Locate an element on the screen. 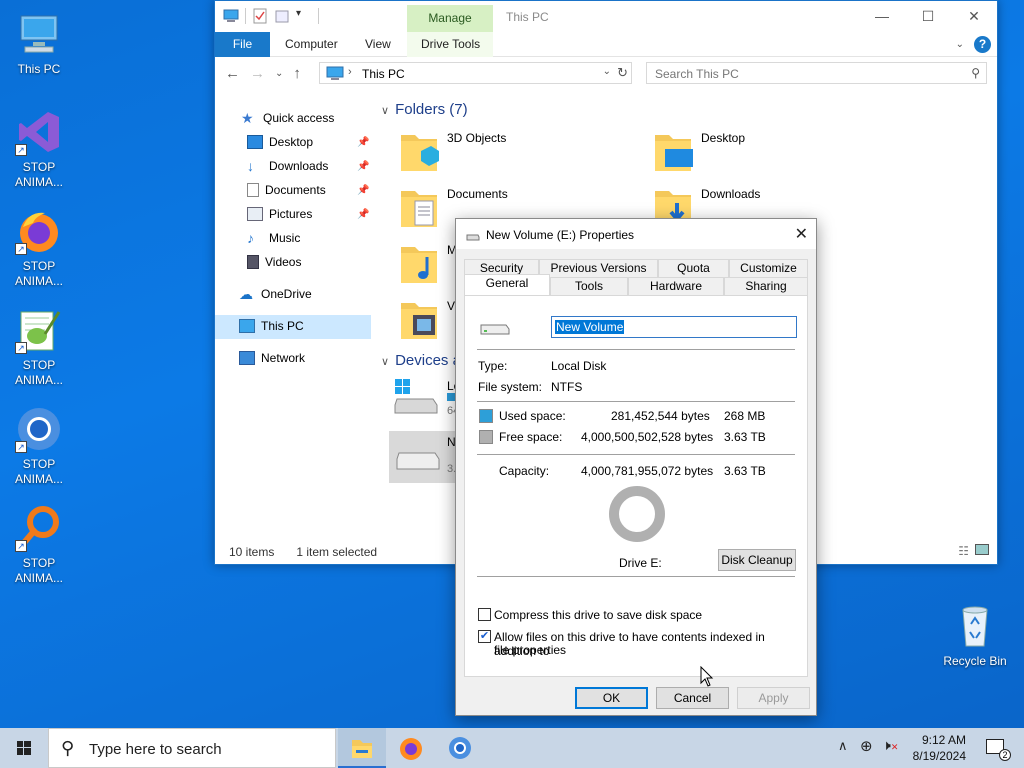  search-input: Search This PC is located at coordinates (697, 74).